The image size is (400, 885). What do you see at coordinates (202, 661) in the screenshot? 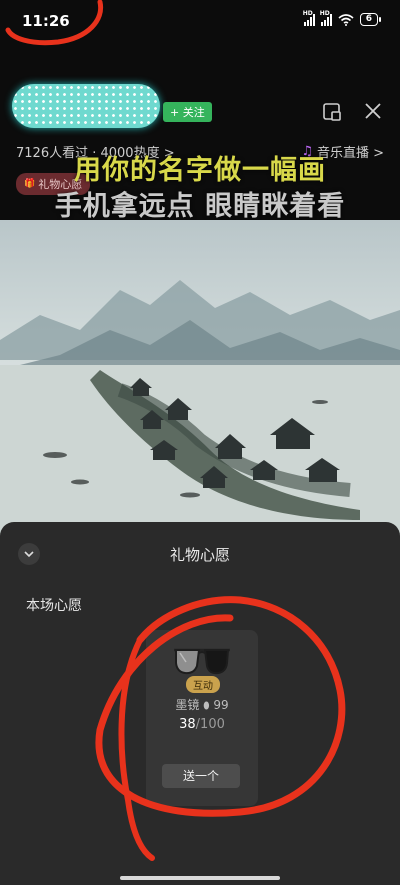
I see `sunglasses-icon` at bounding box center [202, 661].